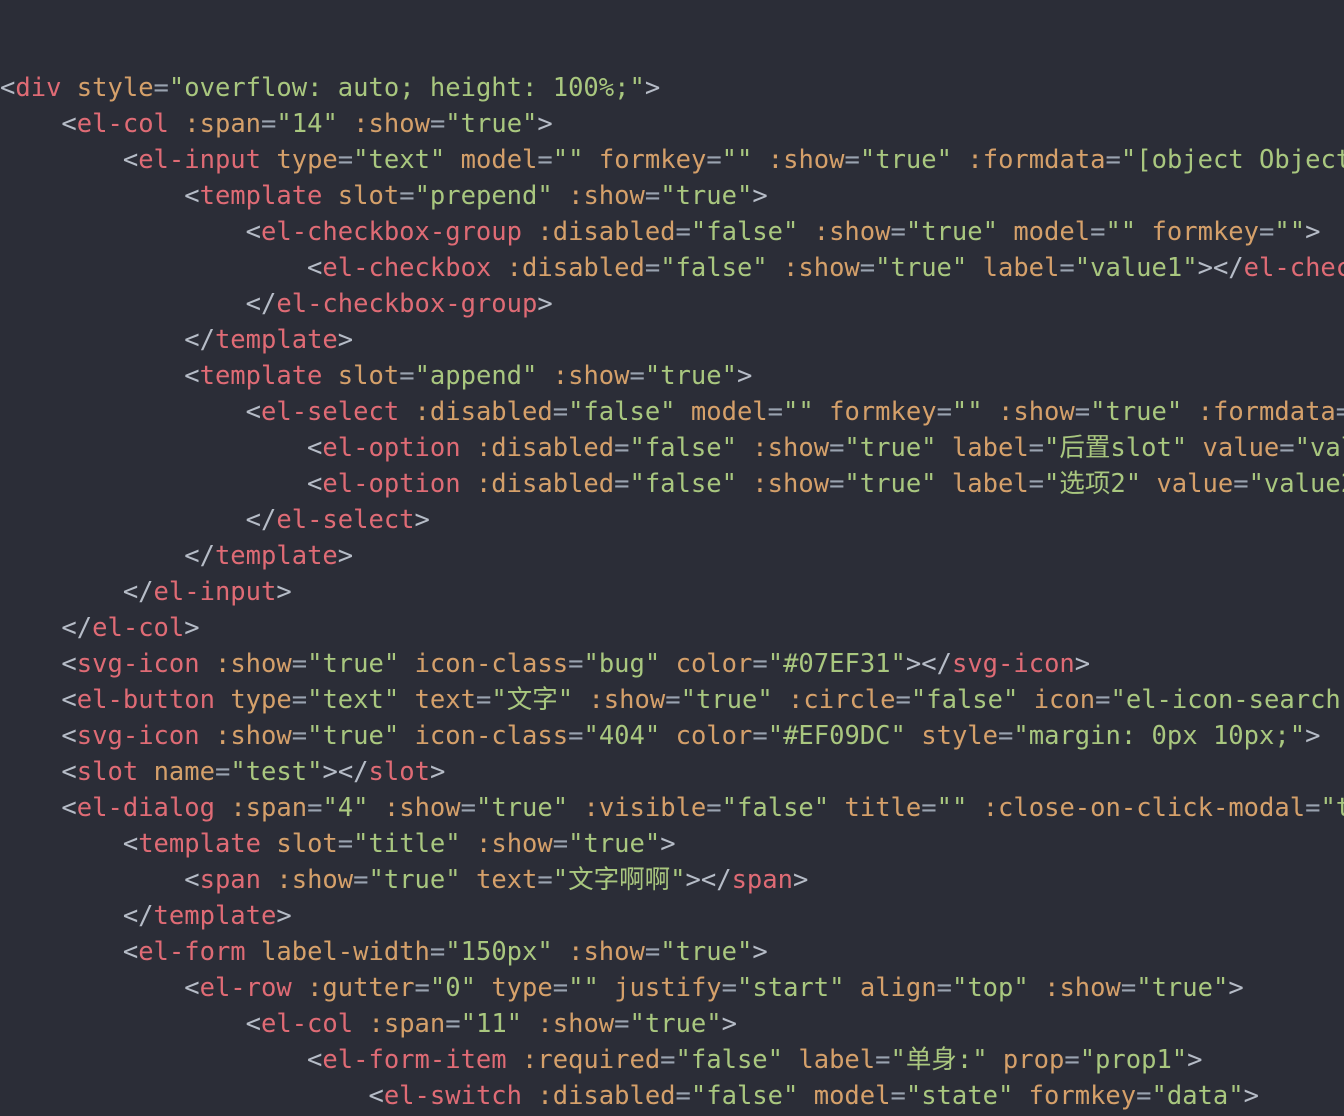  What do you see at coordinates (672, 880) in the screenshot?
I see `code-line: <span :show="true" text="文字啊啊"></span>` at bounding box center [672, 880].